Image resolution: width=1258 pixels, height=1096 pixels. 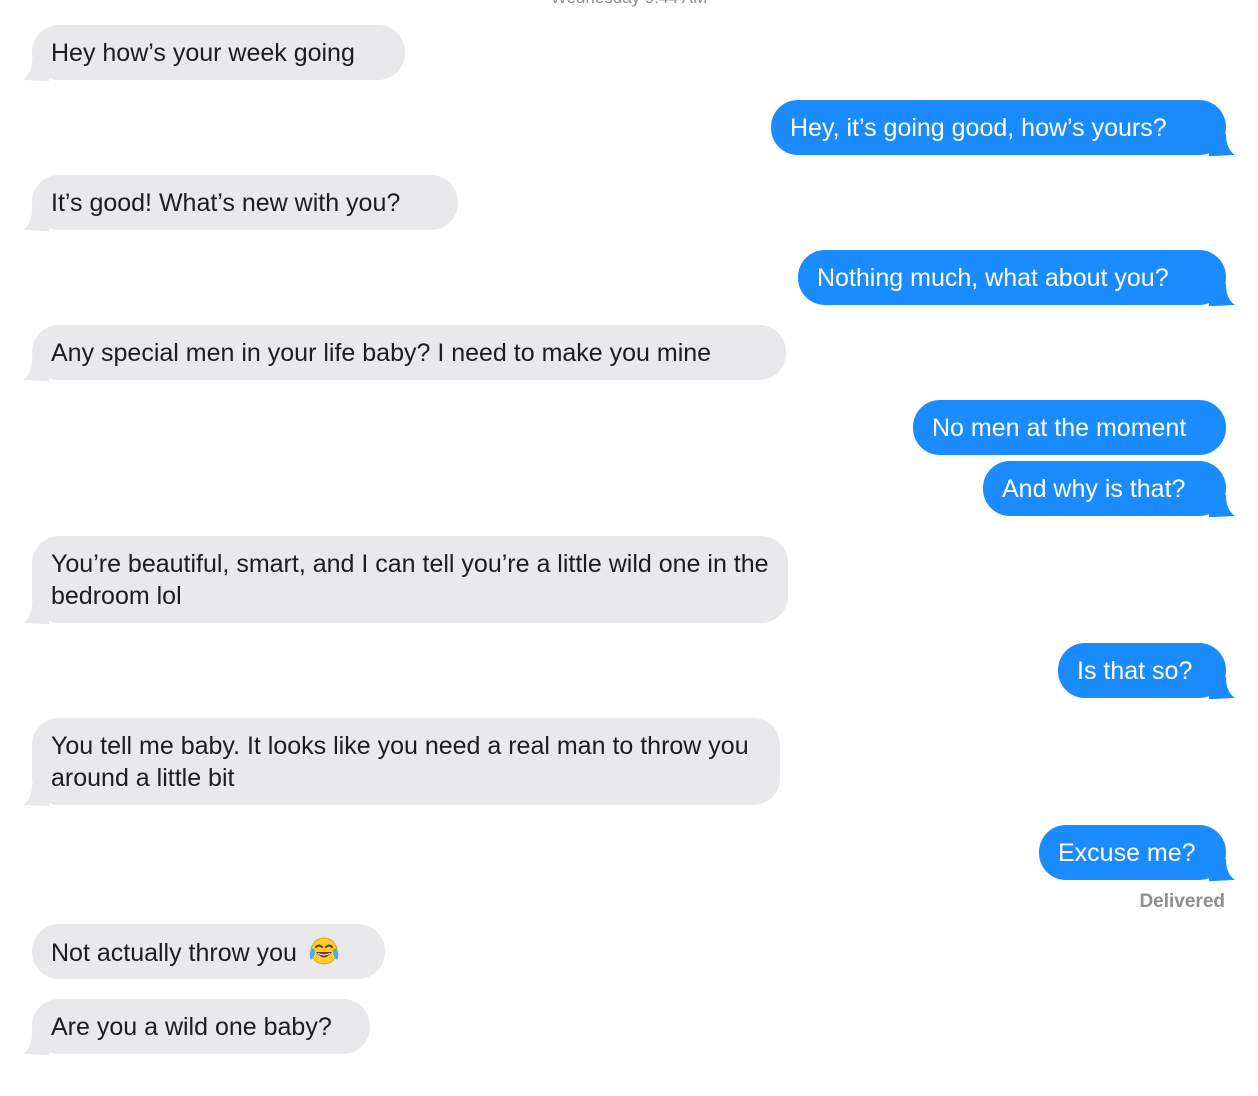 What do you see at coordinates (1059, 428) in the screenshot?
I see `message-text: No men at the moment` at bounding box center [1059, 428].